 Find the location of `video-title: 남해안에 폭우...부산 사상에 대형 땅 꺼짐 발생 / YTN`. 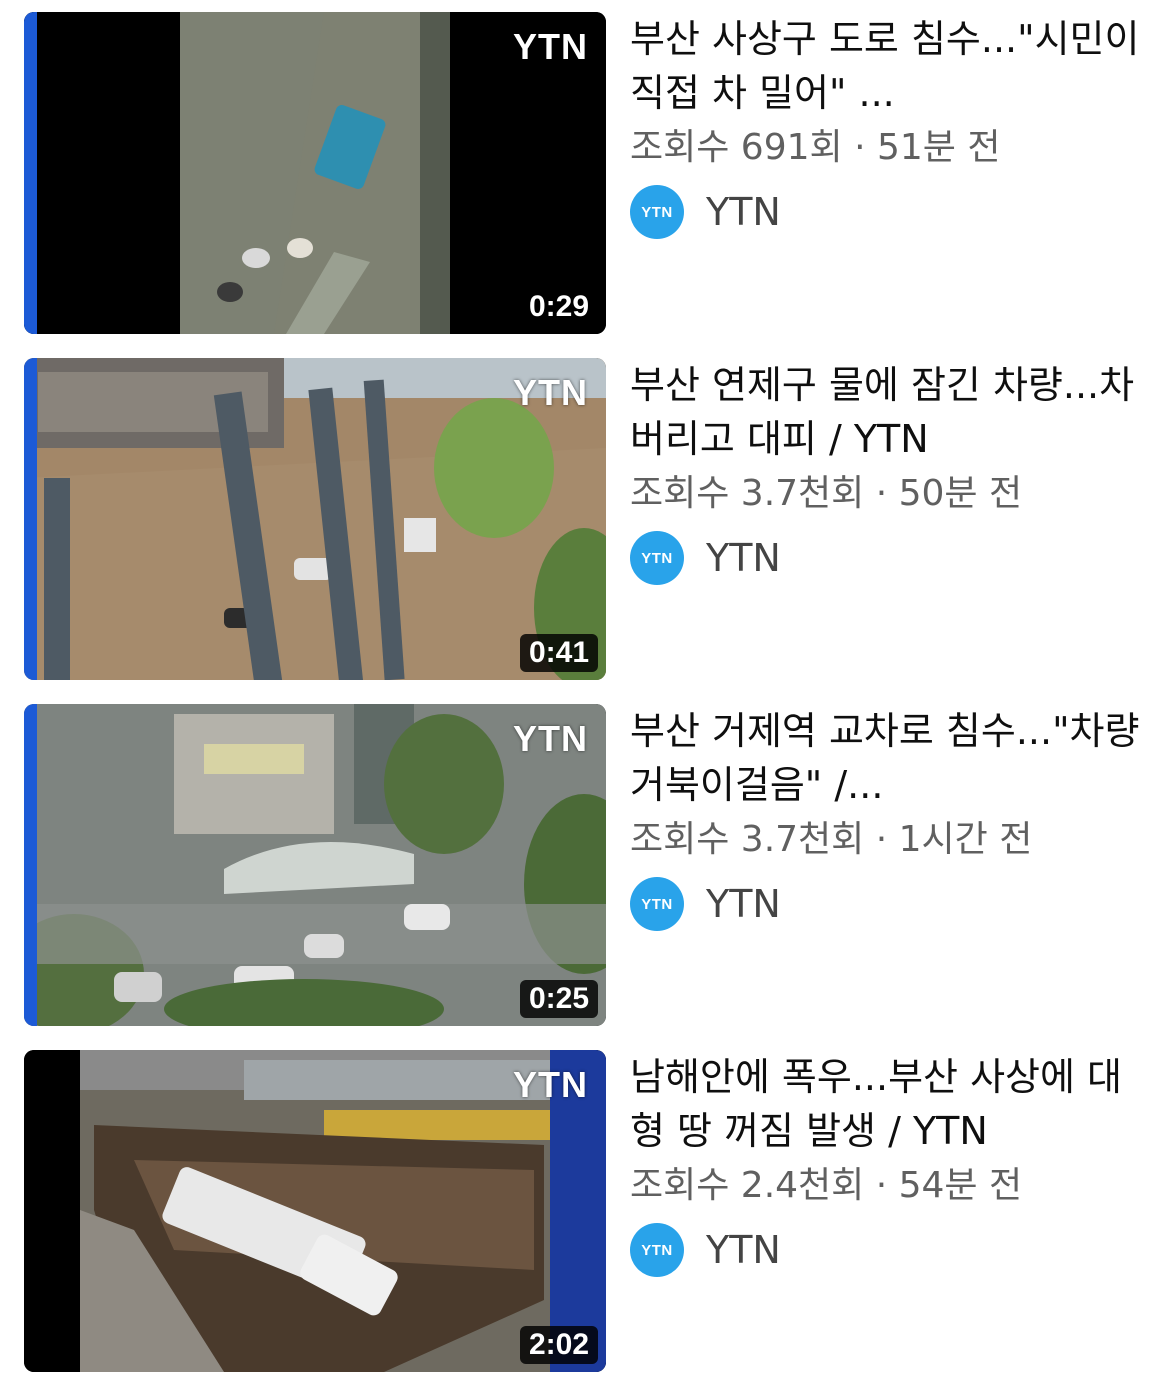

video-title: 남해안에 폭우...부산 사상에 대형 땅 꺼짐 발생 / YTN is located at coordinates (890, 1104).